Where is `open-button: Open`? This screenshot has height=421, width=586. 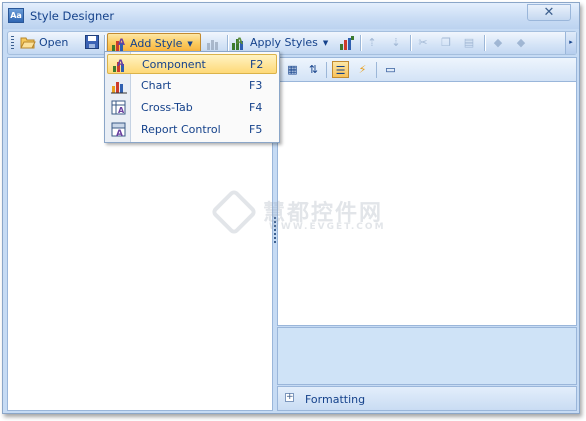 open-button: Open is located at coordinates (44, 43).